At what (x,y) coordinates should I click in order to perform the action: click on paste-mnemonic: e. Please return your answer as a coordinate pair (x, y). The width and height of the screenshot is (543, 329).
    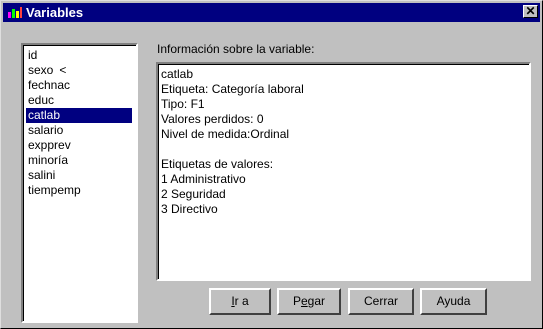
    Looking at the image, I should click on (304, 301).